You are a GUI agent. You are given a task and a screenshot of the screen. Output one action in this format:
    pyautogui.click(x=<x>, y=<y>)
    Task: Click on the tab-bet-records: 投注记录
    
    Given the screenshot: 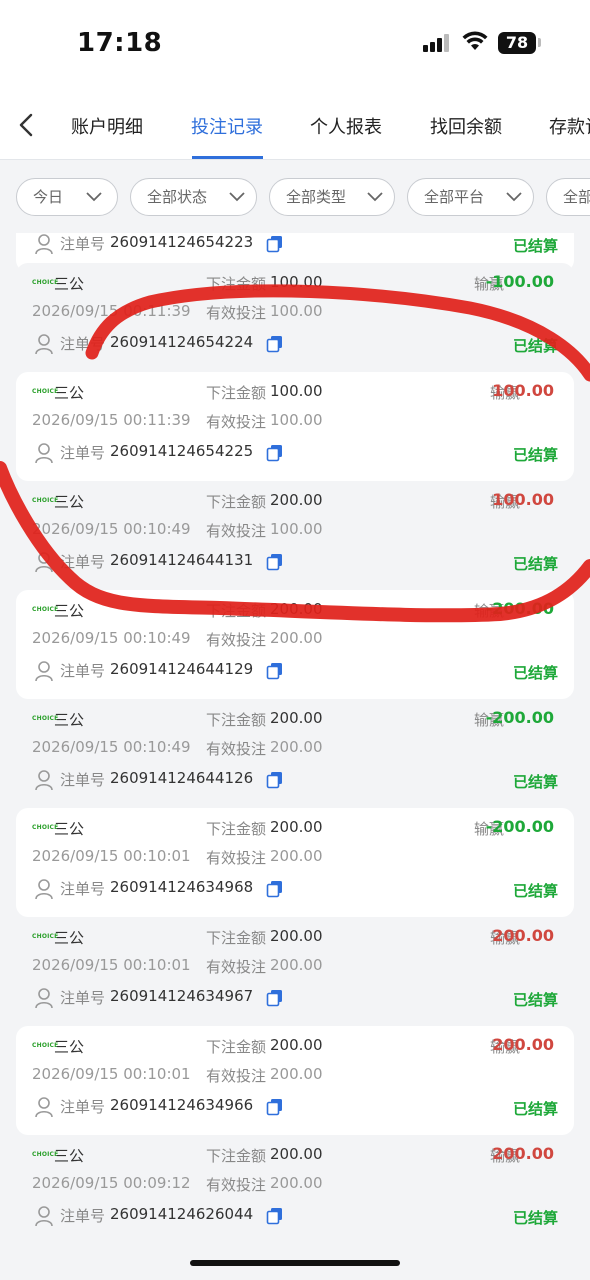 What is the action you would take?
    pyautogui.click(x=227, y=126)
    